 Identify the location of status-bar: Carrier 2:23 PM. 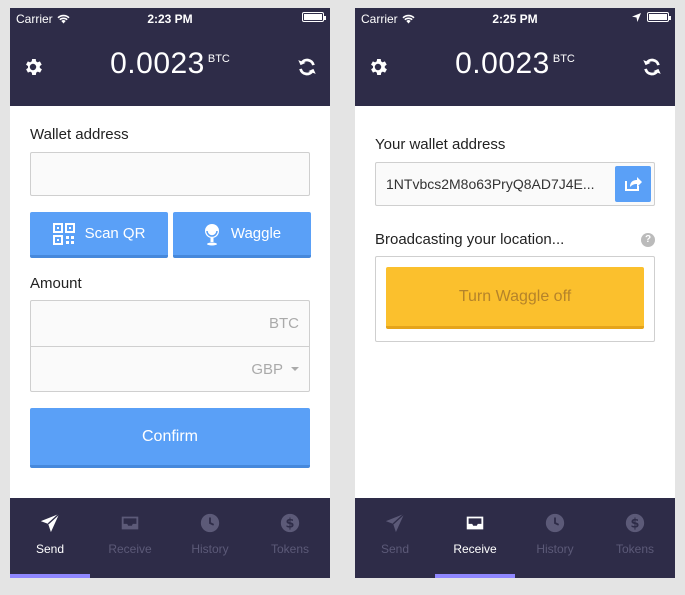
(170, 19).